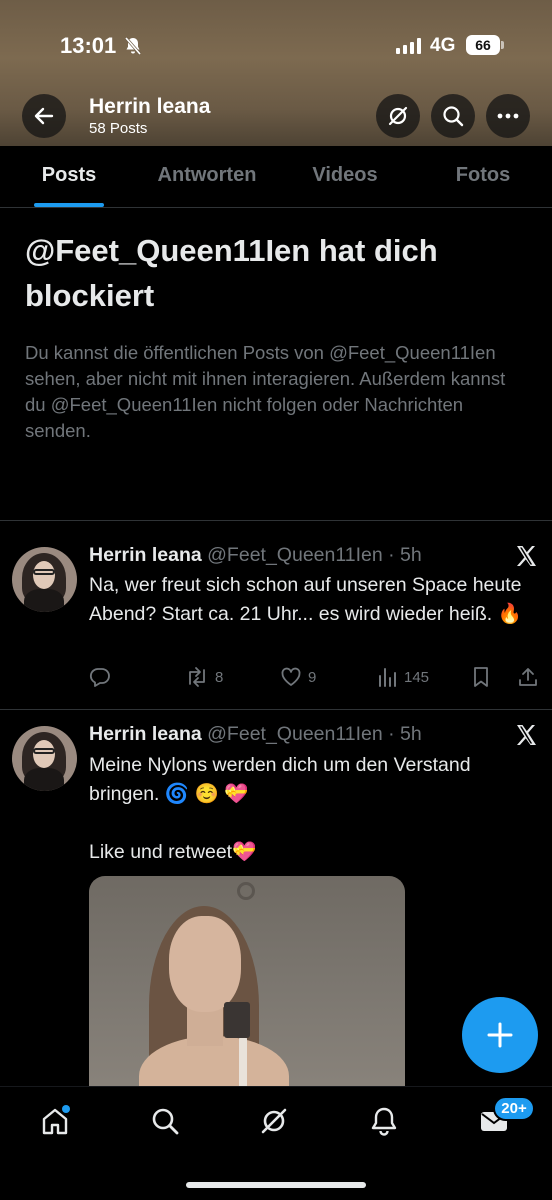  What do you see at coordinates (276, 45) in the screenshot?
I see `status-bar: 13:01 4G 66` at bounding box center [276, 45].